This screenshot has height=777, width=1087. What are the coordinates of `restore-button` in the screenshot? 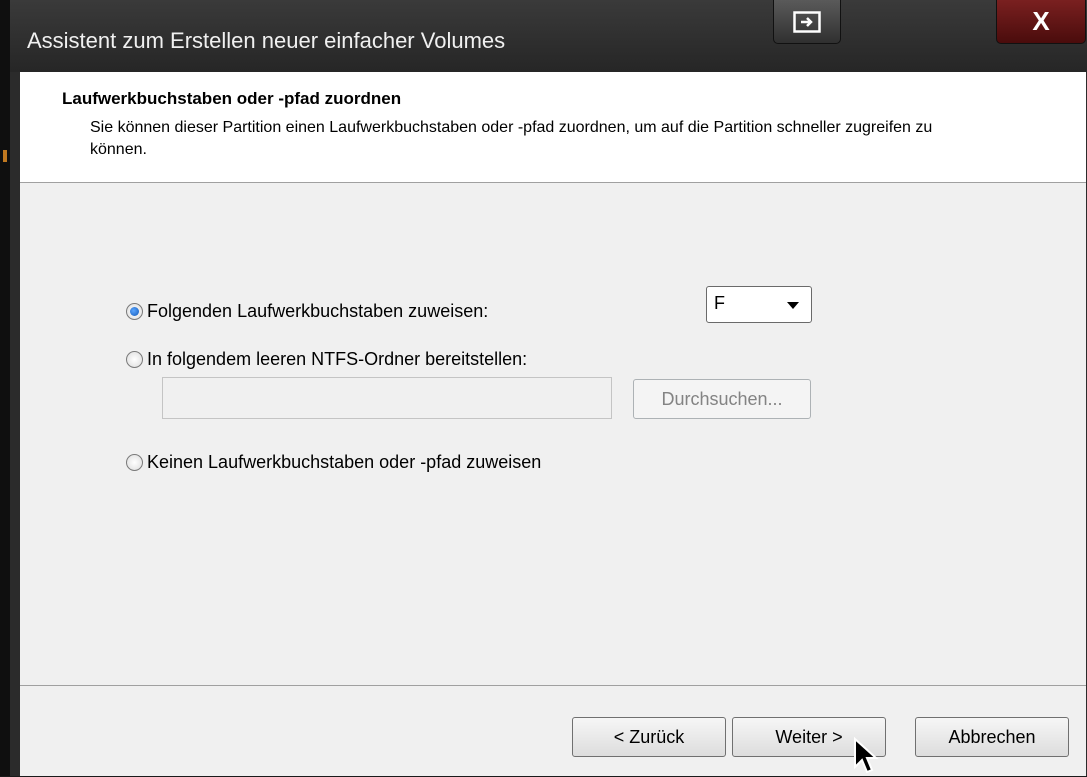 It's located at (807, 22).